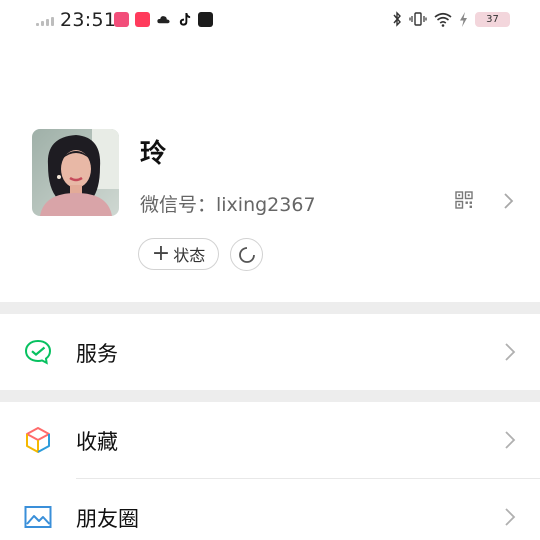 The height and width of the screenshot is (540, 540). What do you see at coordinates (88, 20) in the screenshot?
I see `status-time: 23:51` at bounding box center [88, 20].